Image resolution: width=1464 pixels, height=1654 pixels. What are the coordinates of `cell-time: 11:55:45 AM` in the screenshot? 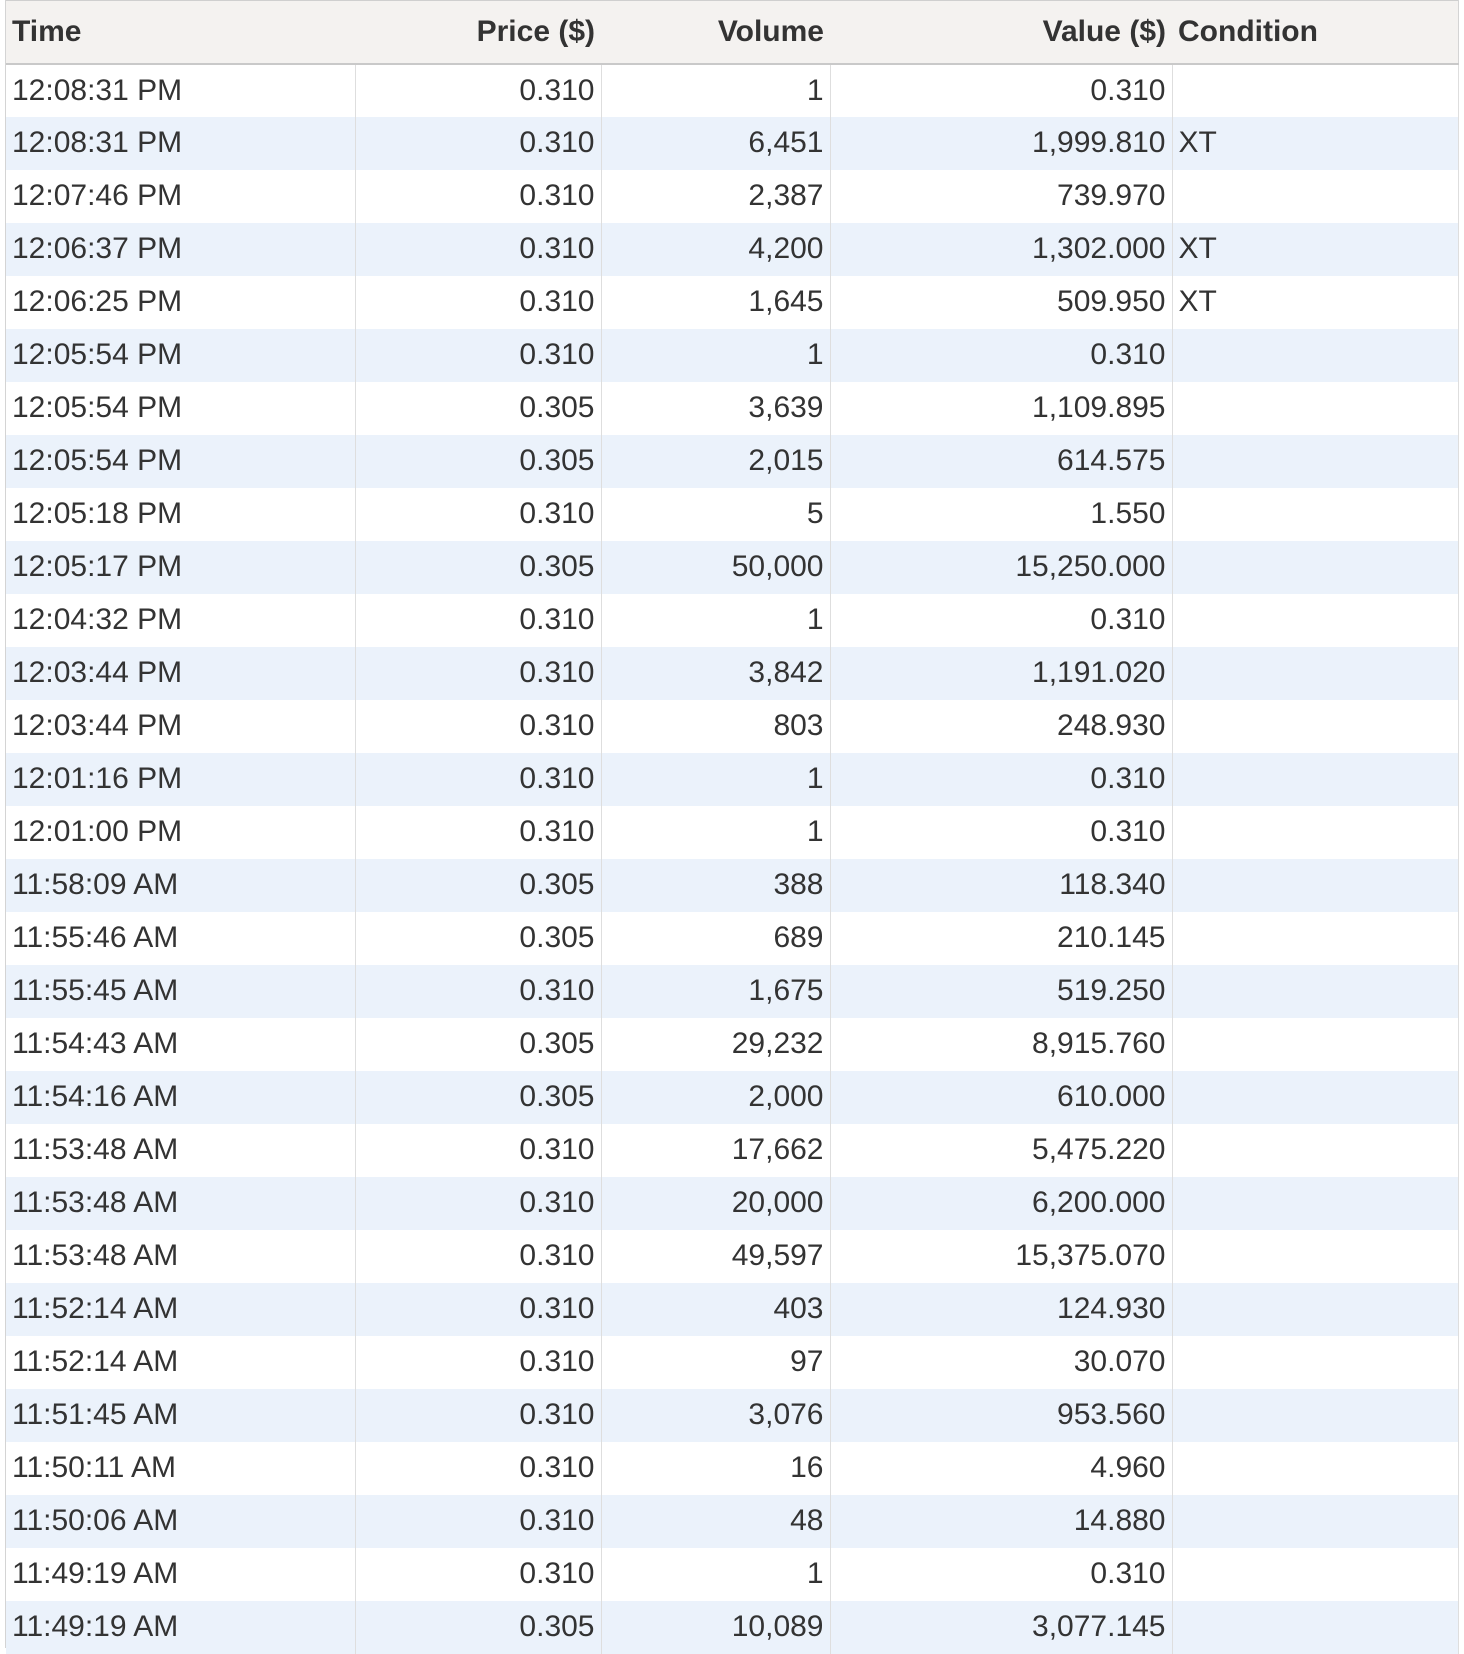 It's located at (181, 991).